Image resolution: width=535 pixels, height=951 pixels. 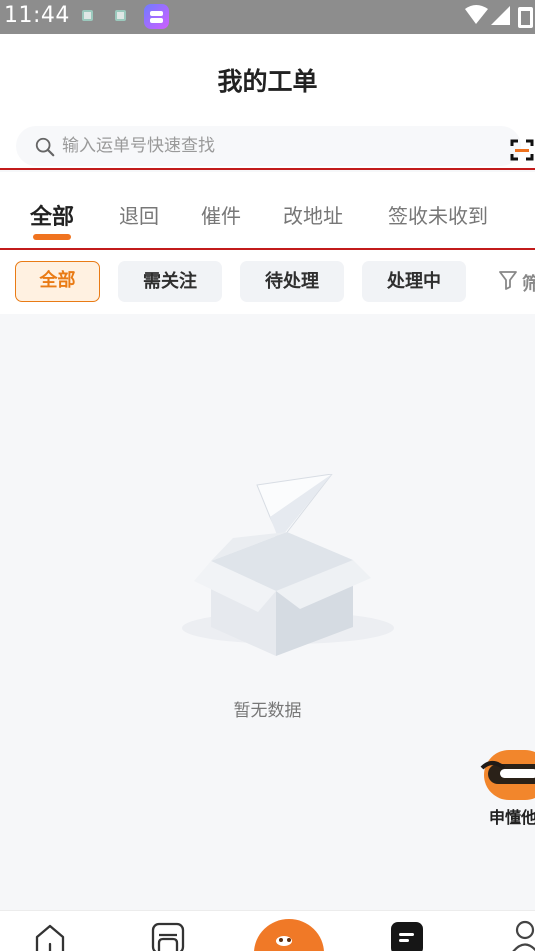 What do you see at coordinates (52, 237) in the screenshot?
I see `active-tab-underline` at bounding box center [52, 237].